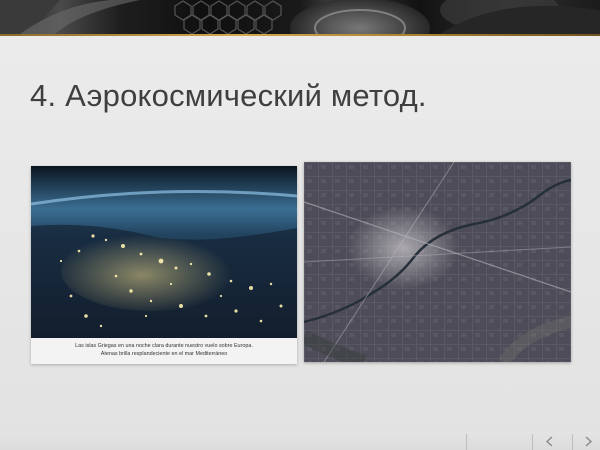  What do you see at coordinates (300, 441) in the screenshot?
I see `slide-navigation-bar` at bounding box center [300, 441].